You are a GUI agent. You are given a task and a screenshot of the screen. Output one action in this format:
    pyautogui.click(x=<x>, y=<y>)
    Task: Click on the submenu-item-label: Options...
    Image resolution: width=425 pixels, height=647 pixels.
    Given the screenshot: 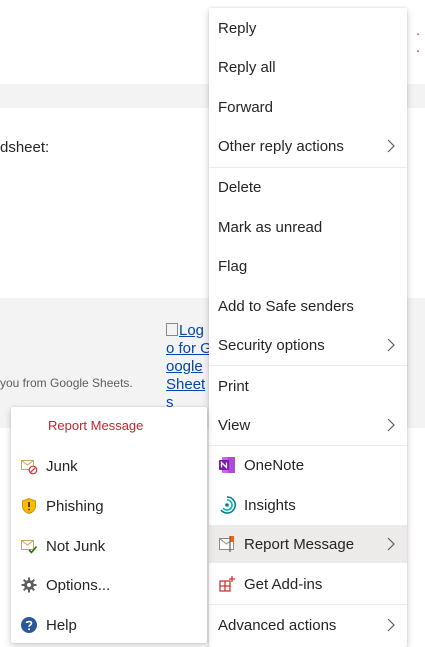 What is the action you would take?
    pyautogui.click(x=78, y=585)
    